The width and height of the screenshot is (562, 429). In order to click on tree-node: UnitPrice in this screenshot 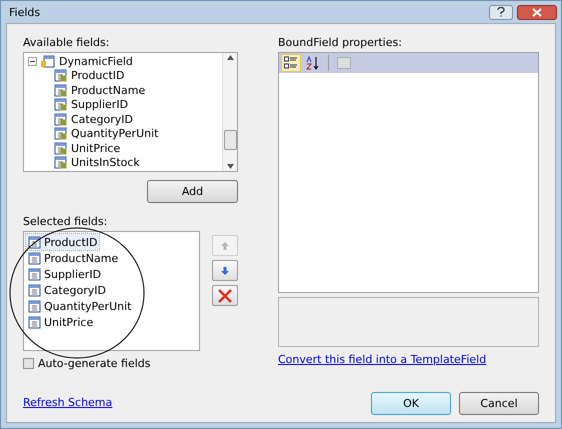, I will do `click(125, 148)`.